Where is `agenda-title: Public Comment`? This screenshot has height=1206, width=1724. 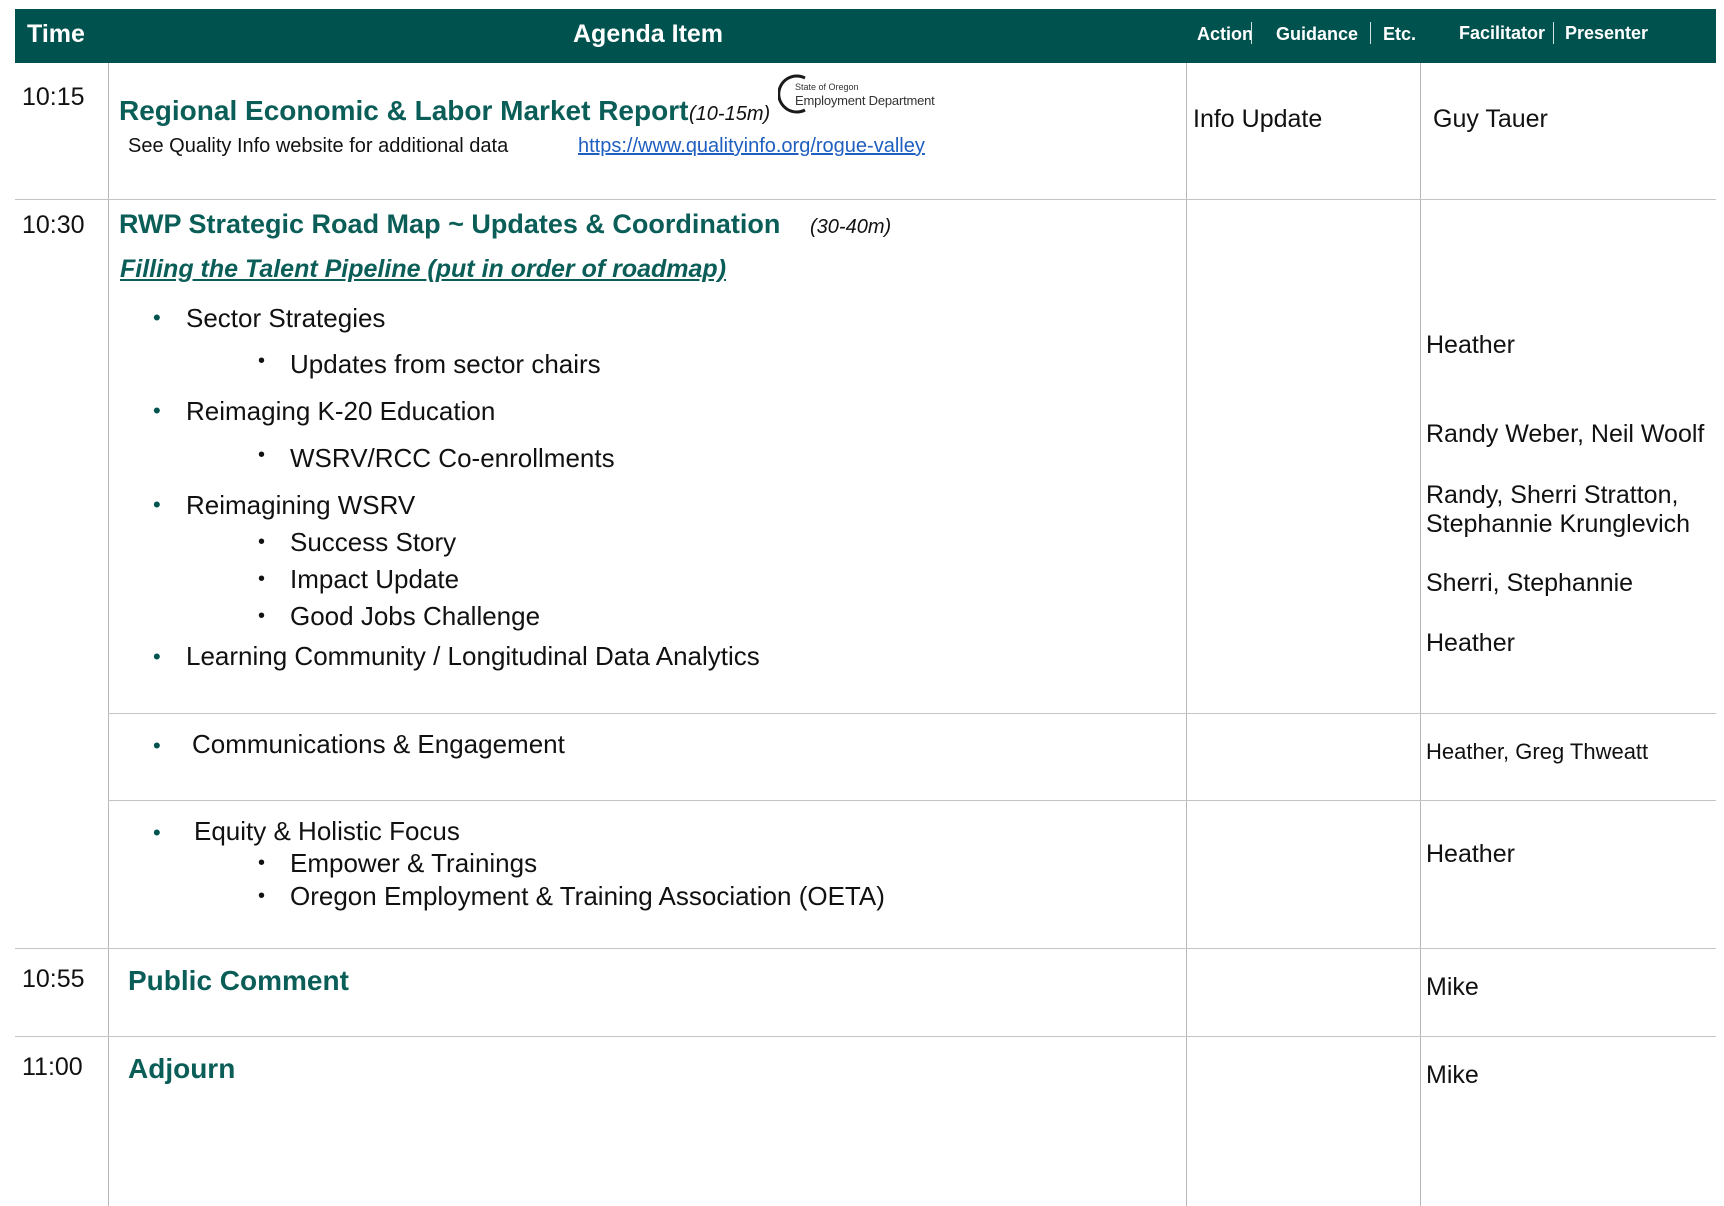
agenda-title: Public Comment is located at coordinates (238, 980).